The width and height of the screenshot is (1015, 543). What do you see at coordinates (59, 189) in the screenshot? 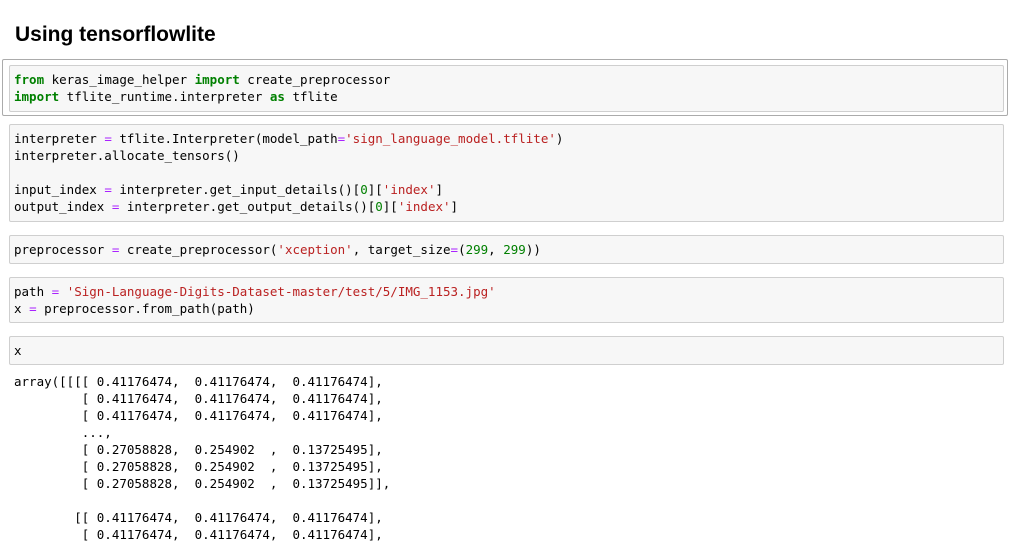
I see `code-token: input_index` at bounding box center [59, 189].